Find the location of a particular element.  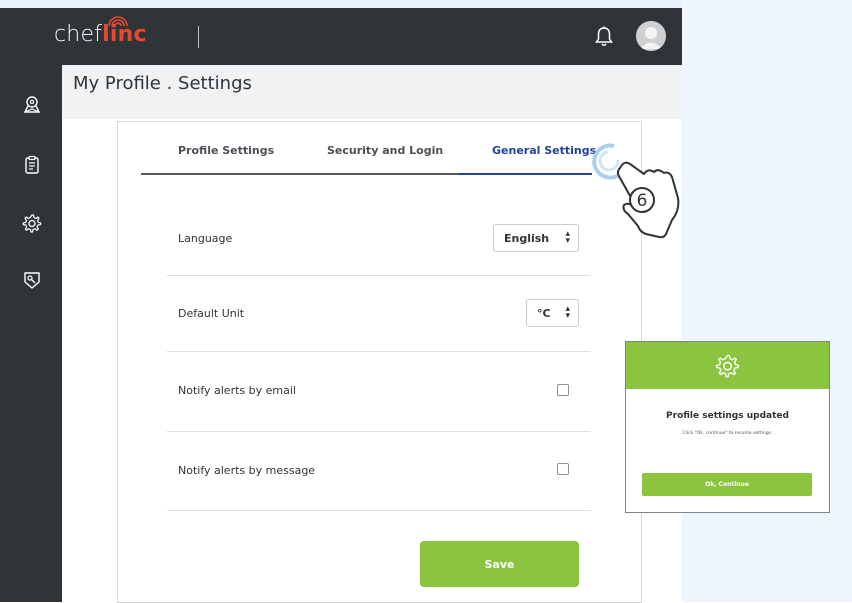

document-list-icon is located at coordinates (32, 165).